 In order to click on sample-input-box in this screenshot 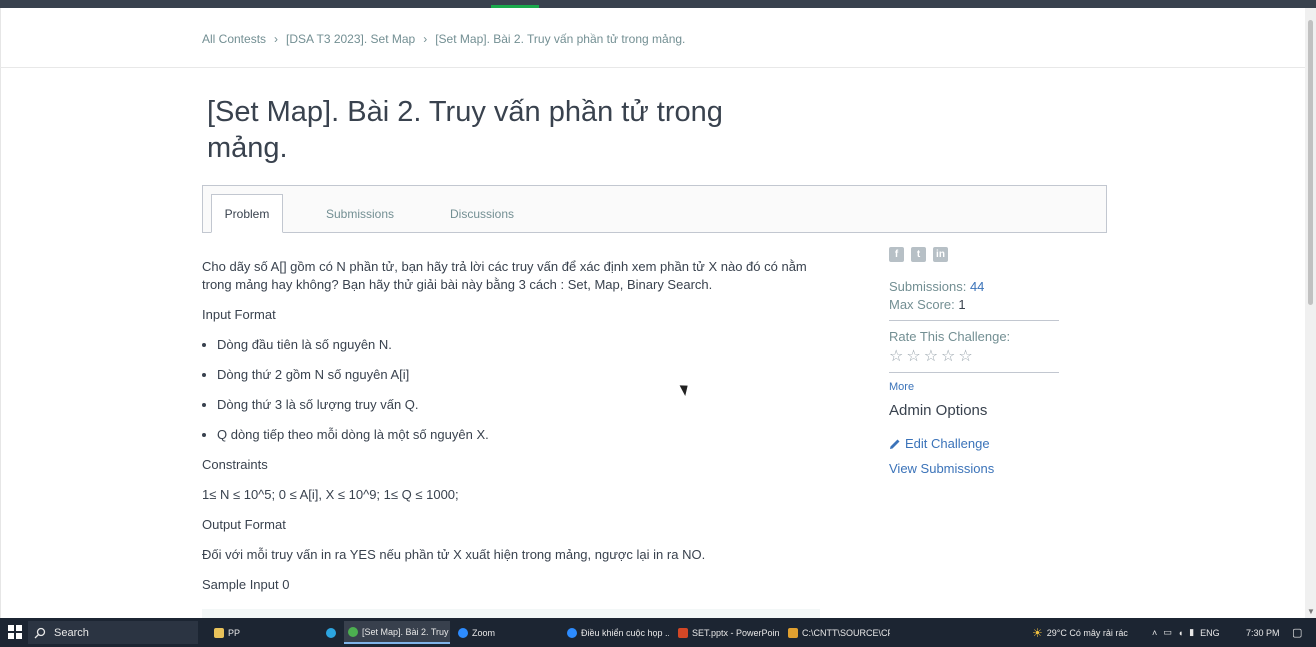, I will do `click(511, 613)`.